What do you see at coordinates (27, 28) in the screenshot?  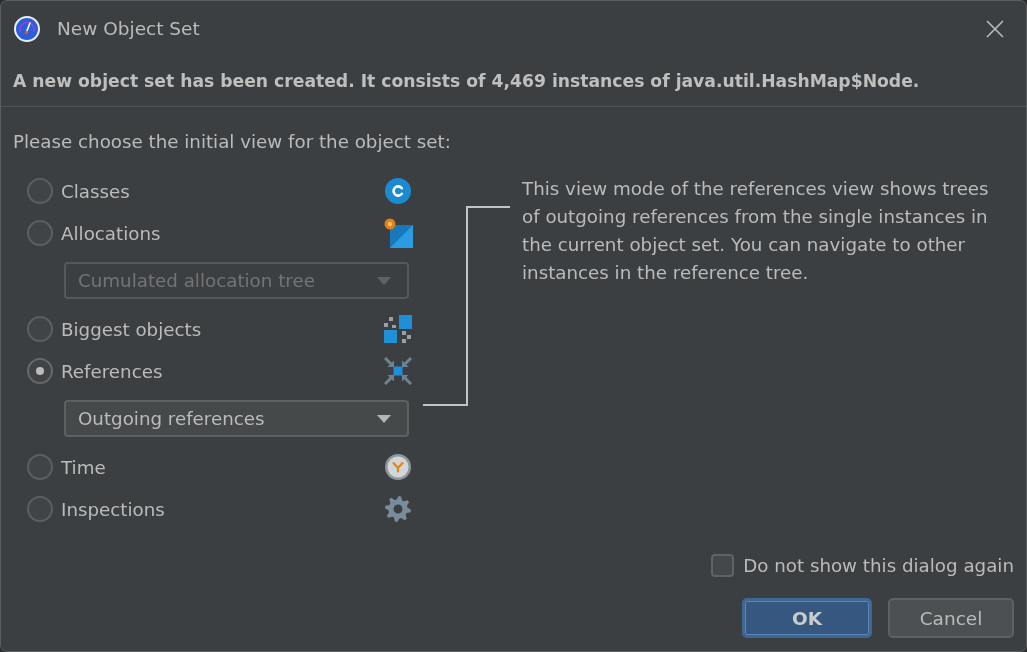 I see `gauge-icon` at bounding box center [27, 28].